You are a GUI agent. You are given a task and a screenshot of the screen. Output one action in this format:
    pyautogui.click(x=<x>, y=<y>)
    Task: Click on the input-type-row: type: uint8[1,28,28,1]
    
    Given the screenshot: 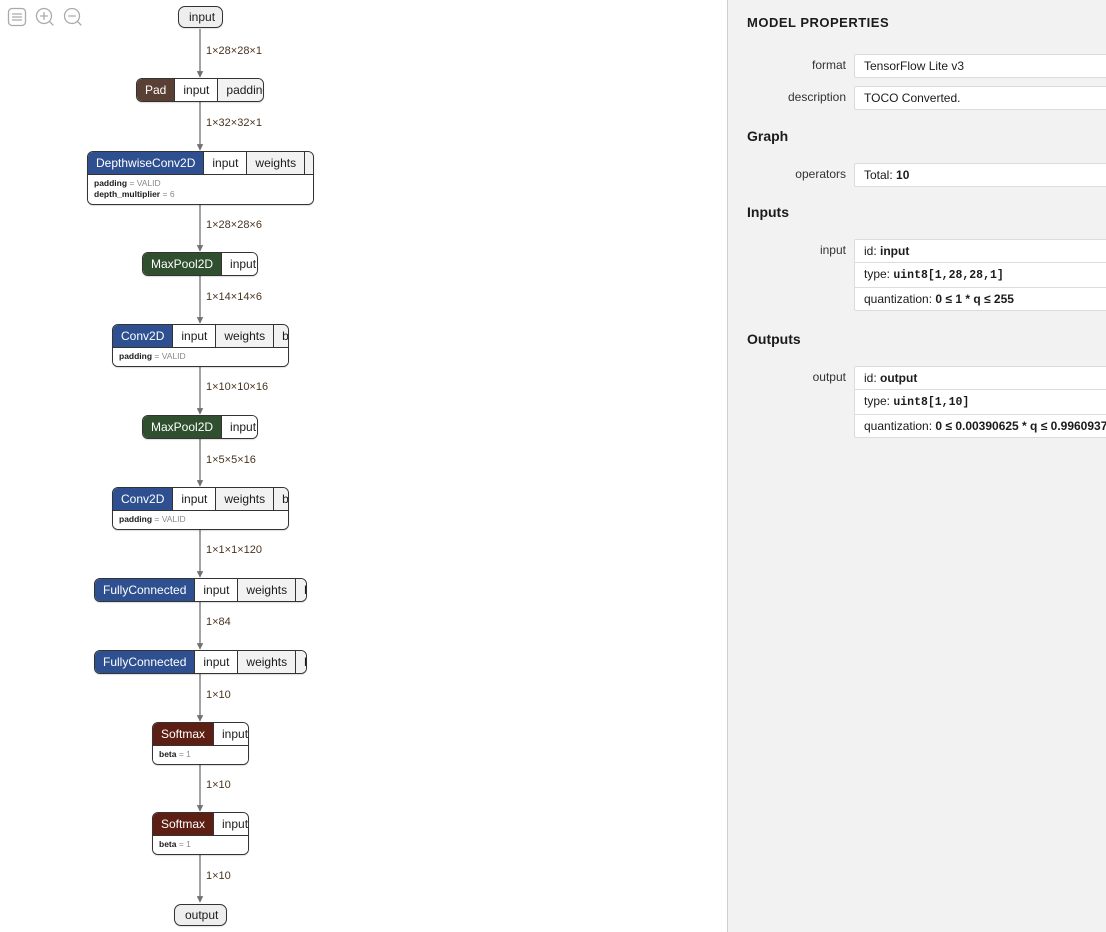 What is the action you would take?
    pyautogui.click(x=980, y=274)
    